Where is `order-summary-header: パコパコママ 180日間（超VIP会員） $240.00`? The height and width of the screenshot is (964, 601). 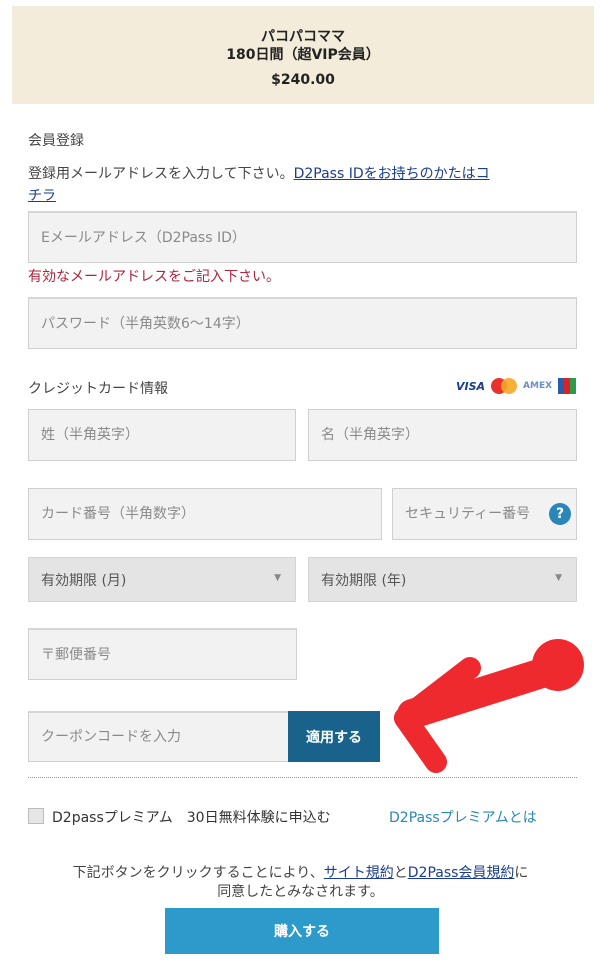
order-summary-header: パコパコママ 180日間（超VIP会員） $240.00 is located at coordinates (303, 55).